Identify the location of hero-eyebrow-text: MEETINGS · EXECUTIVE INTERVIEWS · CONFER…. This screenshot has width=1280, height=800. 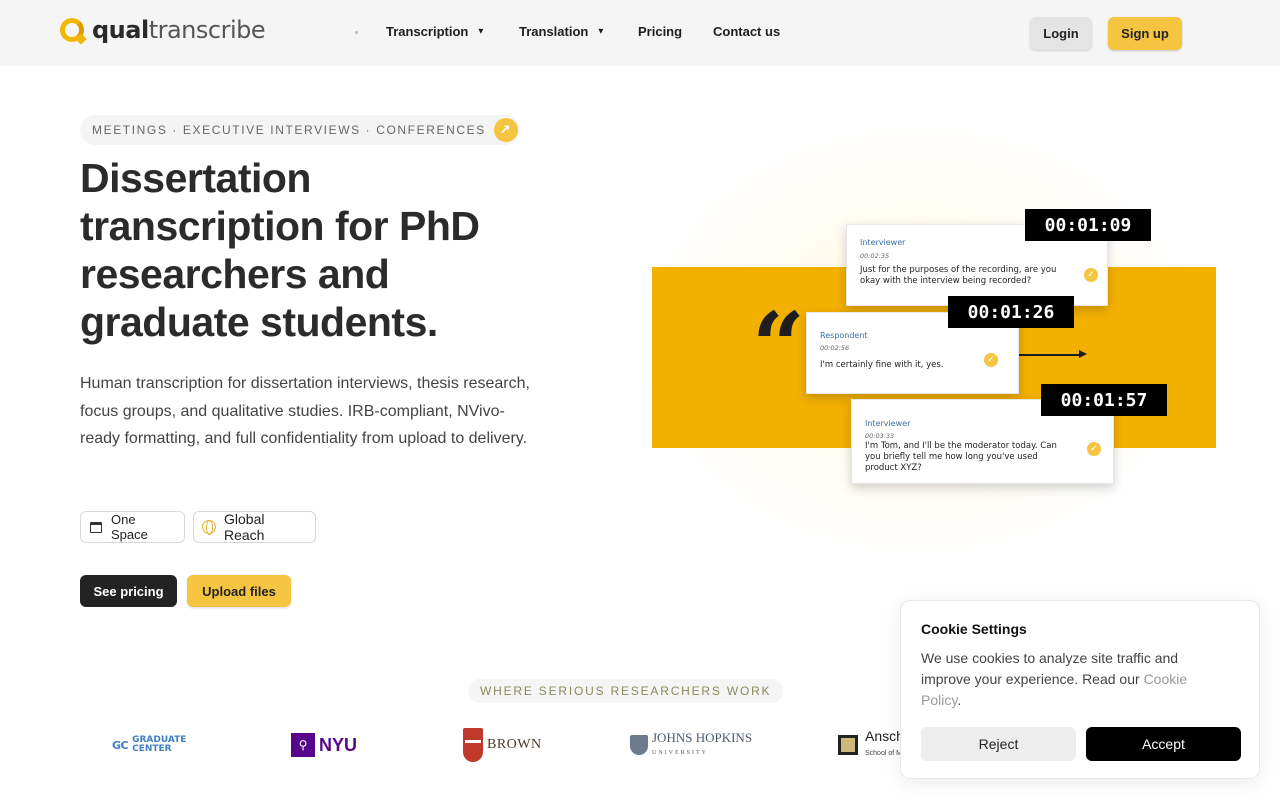
(289, 130).